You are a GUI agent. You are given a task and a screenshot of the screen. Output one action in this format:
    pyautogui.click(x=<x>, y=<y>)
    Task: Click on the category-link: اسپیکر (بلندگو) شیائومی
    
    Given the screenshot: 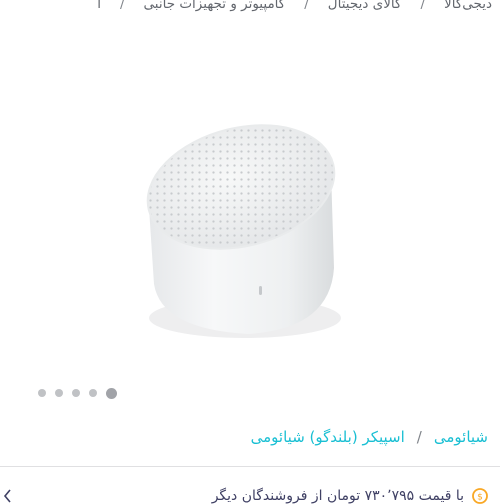 What is the action you would take?
    pyautogui.click(x=328, y=437)
    